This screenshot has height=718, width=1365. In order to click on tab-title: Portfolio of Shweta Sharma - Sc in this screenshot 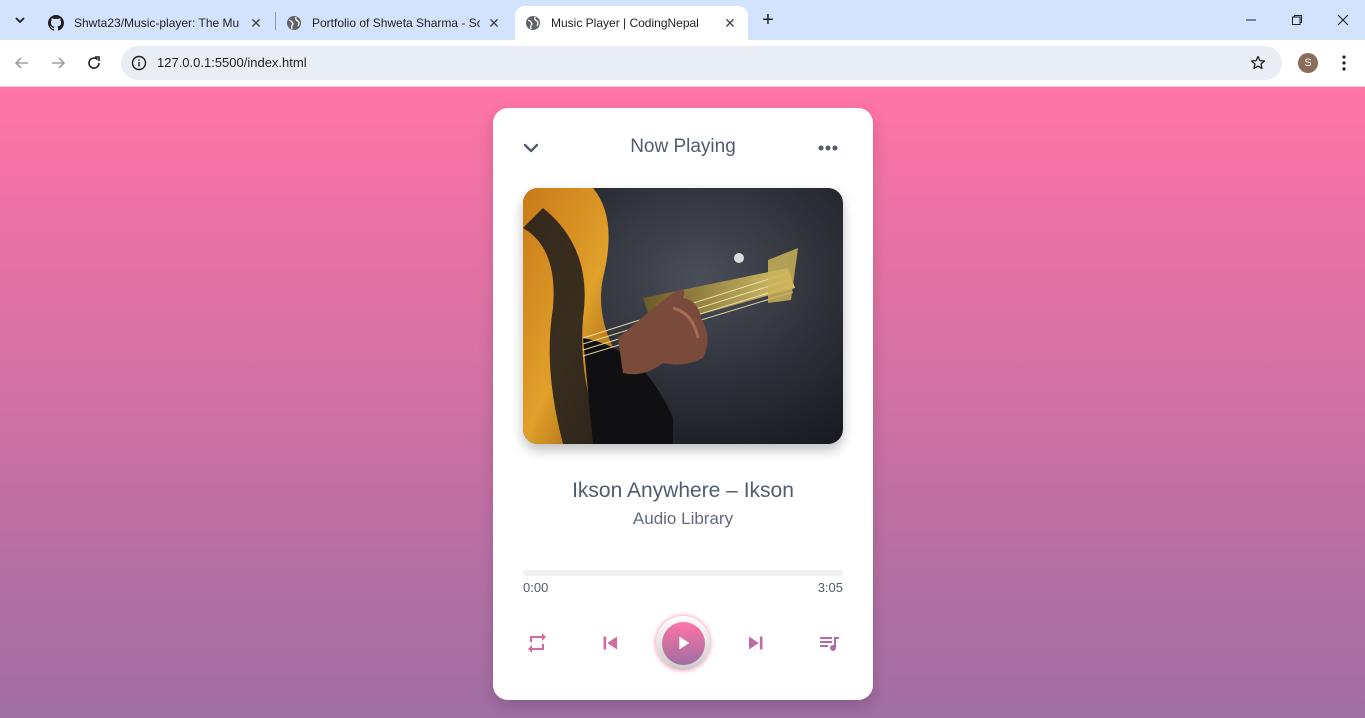, I will do `click(396, 23)`.